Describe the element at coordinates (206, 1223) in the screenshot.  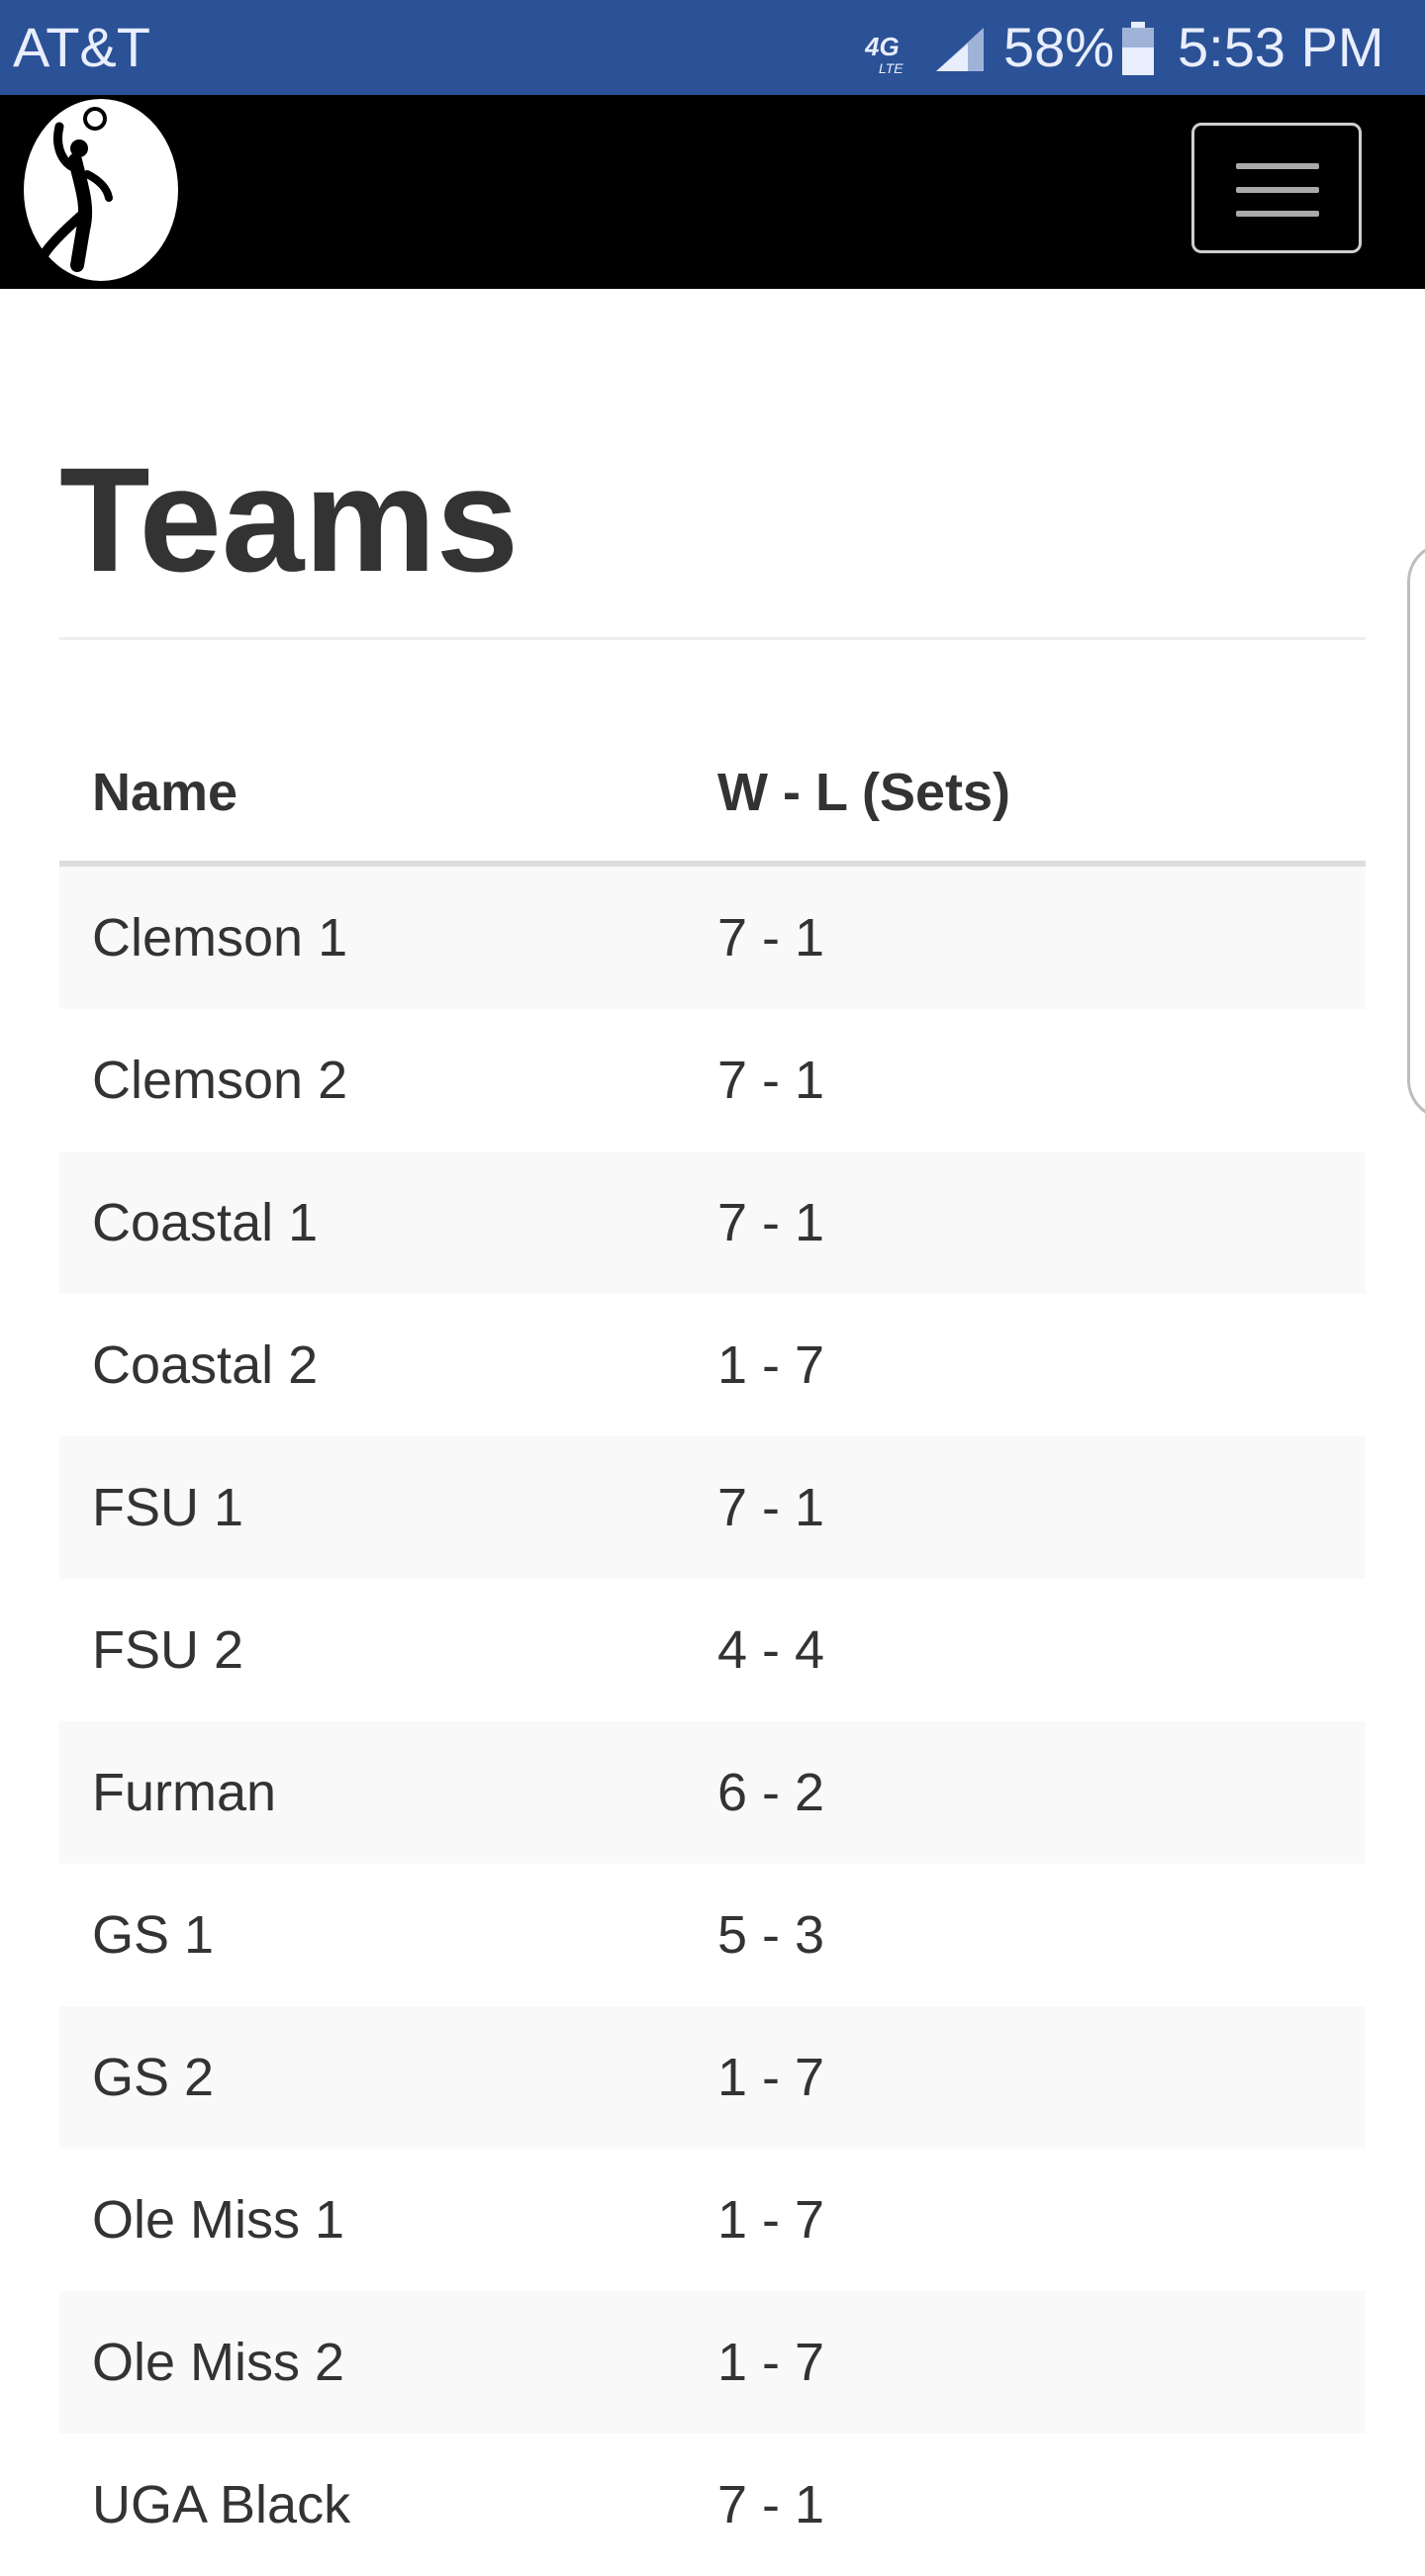
I see `team-name: Coastal 1` at that location.